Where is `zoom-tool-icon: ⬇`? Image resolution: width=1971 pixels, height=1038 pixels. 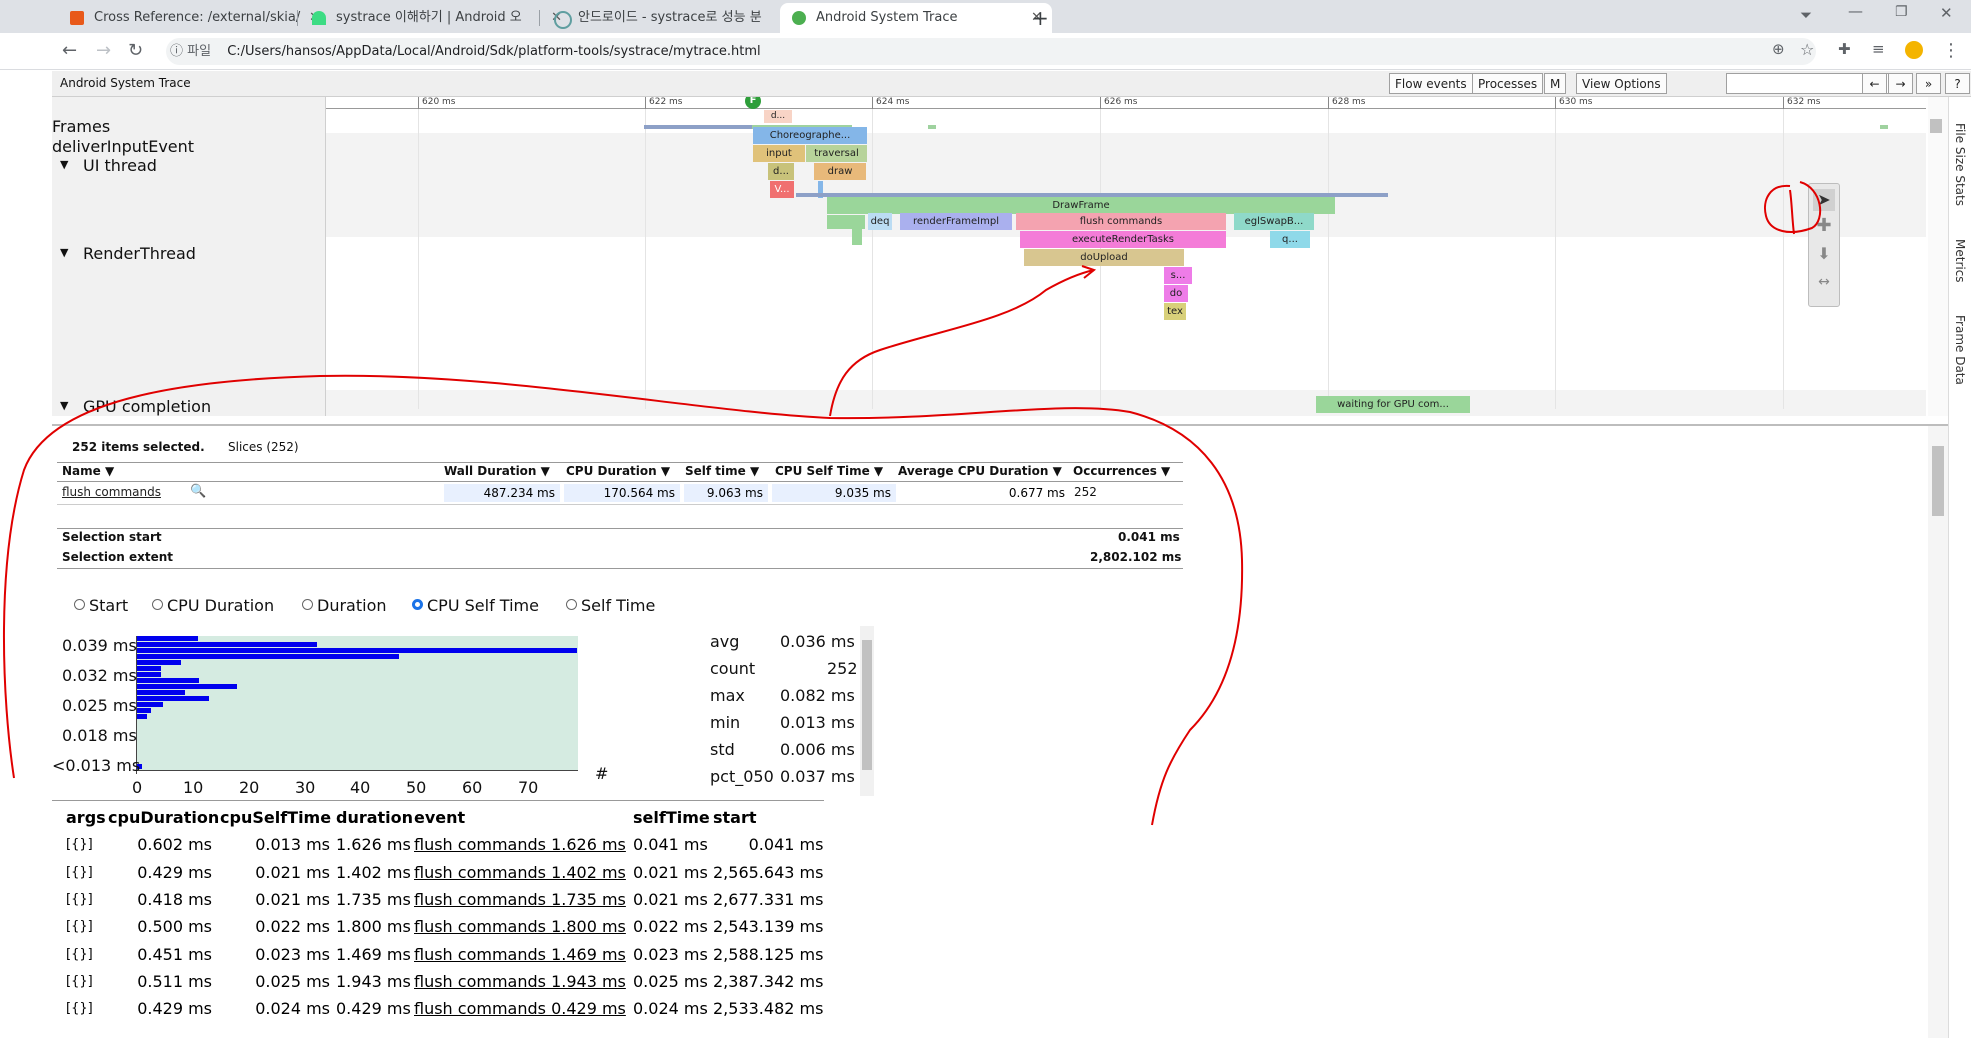 zoom-tool-icon: ⬇ is located at coordinates (1824, 254).